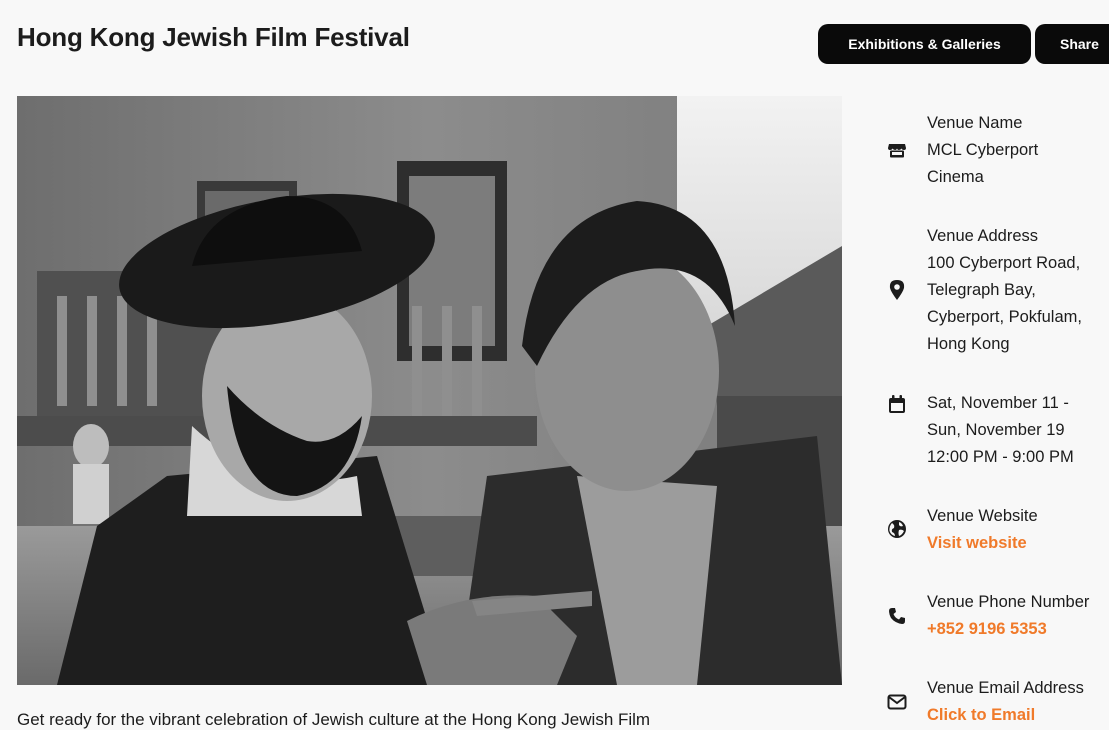  Describe the element at coordinates (897, 290) in the screenshot. I see `map-pin-icon` at that location.